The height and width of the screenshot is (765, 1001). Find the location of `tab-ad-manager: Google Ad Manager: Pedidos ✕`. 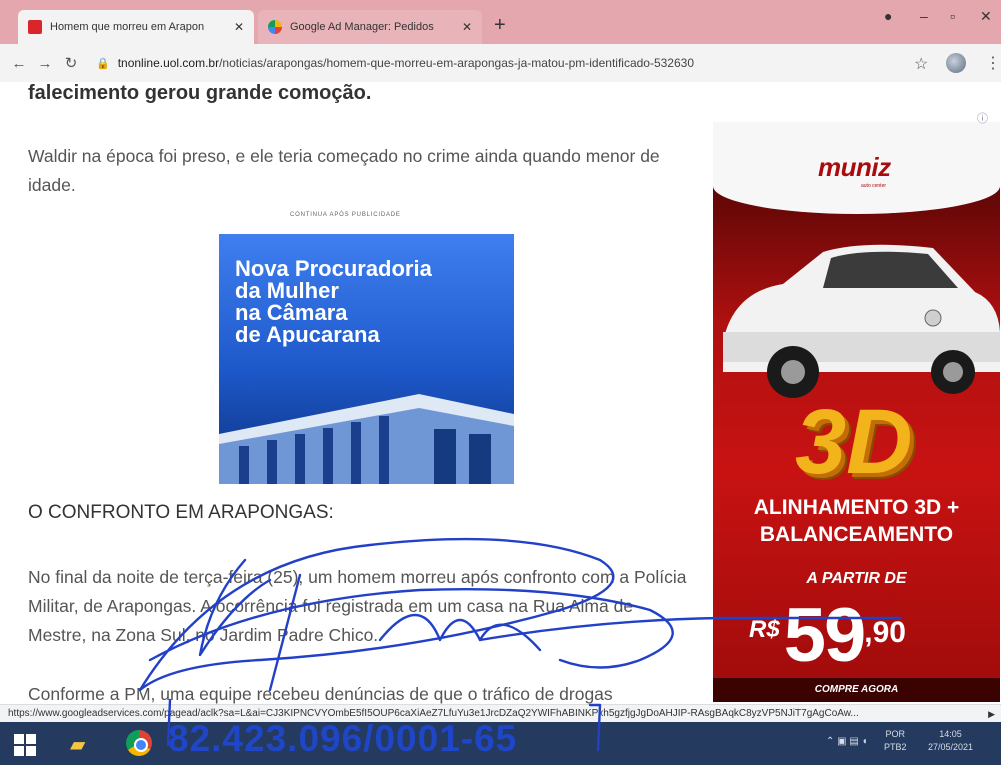

tab-ad-manager: Google Ad Manager: Pedidos ✕ is located at coordinates (370, 27).